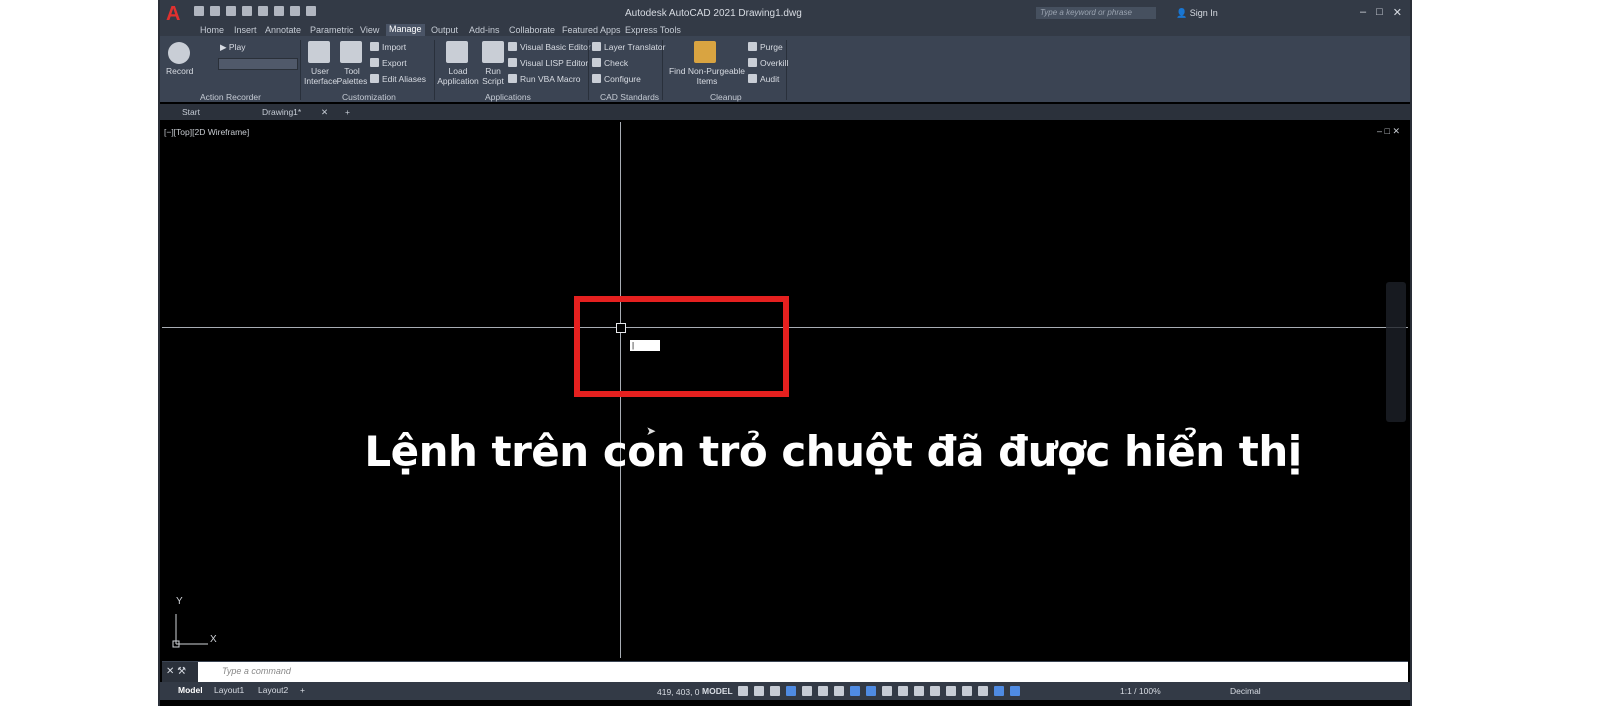 The image size is (1600, 720). Describe the element at coordinates (1096, 13) in the screenshot. I see `search-input: Type a keyword or phrase` at that location.